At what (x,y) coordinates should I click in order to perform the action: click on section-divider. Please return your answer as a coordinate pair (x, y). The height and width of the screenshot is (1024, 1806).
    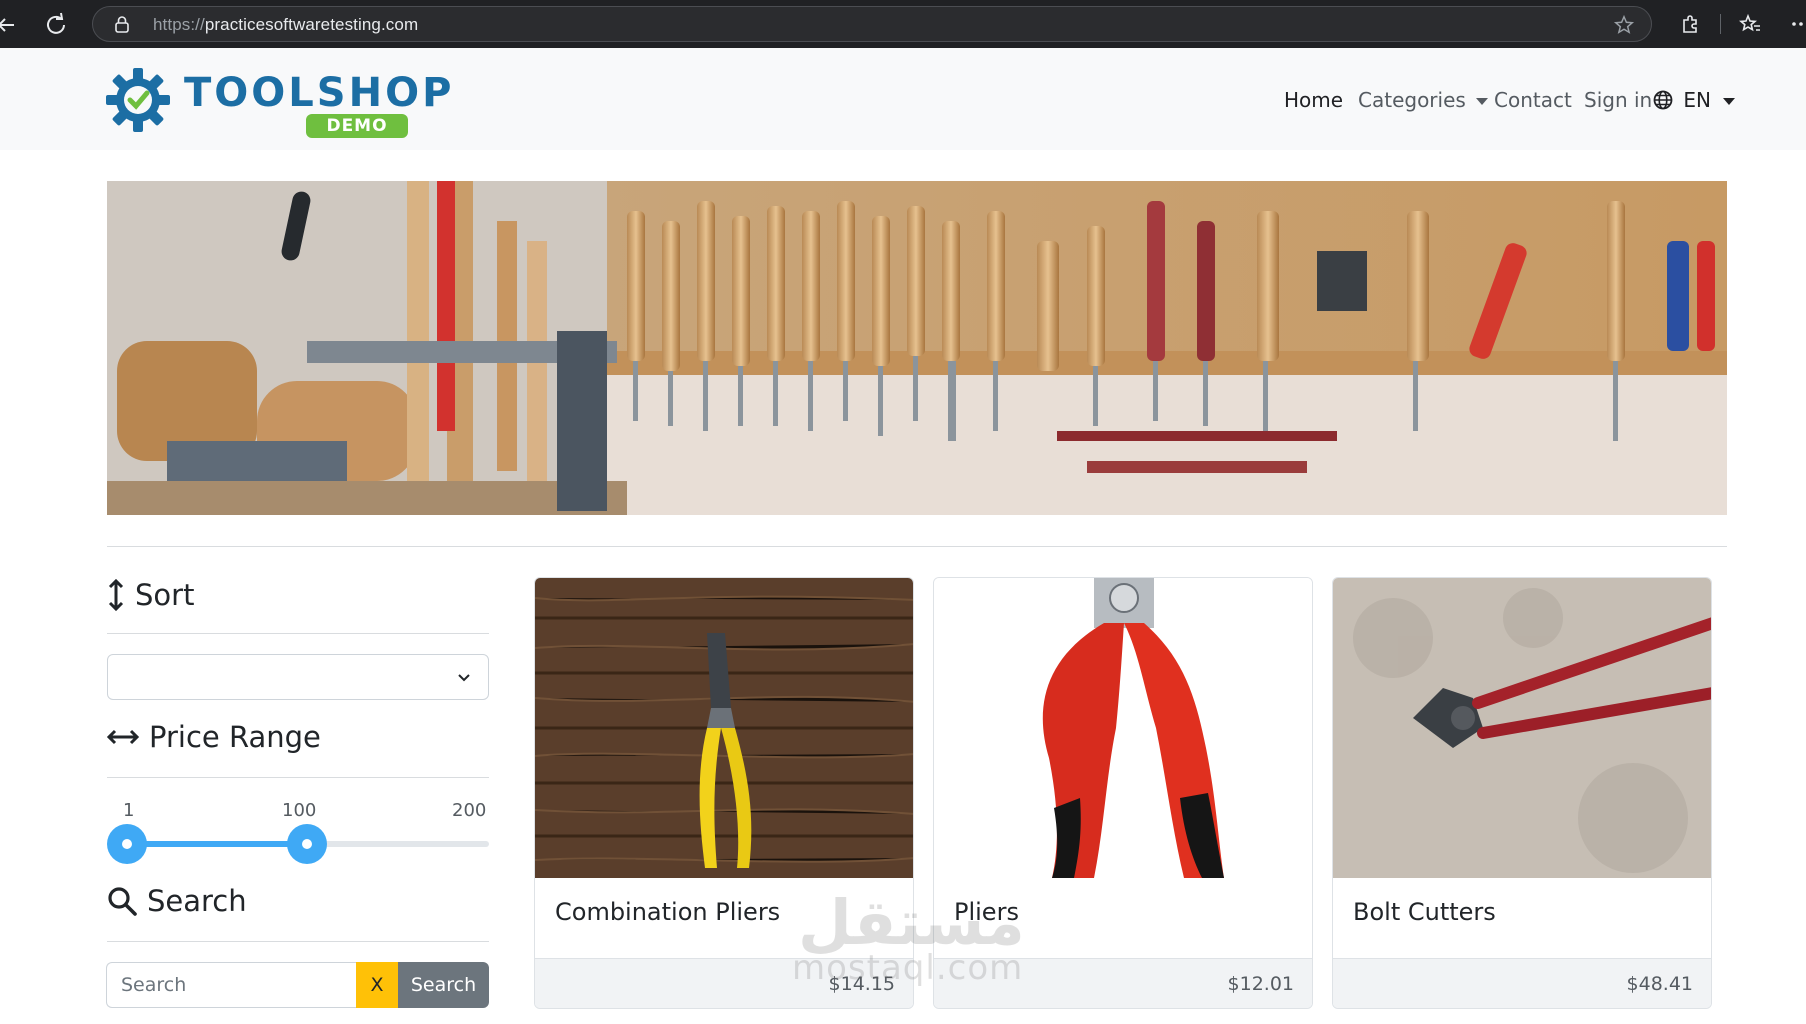
    Looking at the image, I should click on (917, 546).